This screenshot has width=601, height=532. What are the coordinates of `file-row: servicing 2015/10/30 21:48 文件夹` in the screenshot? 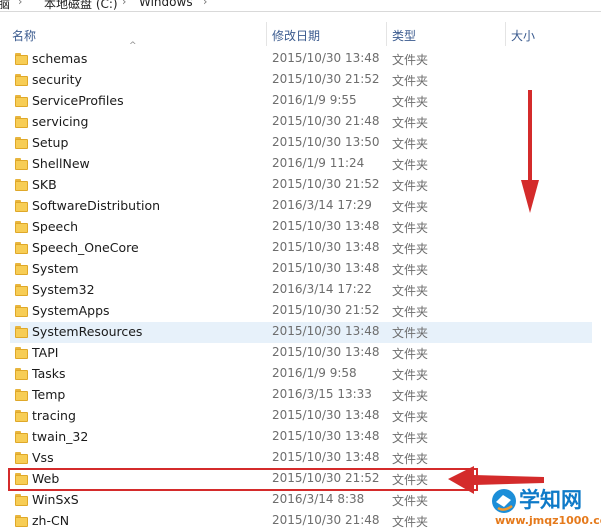 It's located at (300, 122).